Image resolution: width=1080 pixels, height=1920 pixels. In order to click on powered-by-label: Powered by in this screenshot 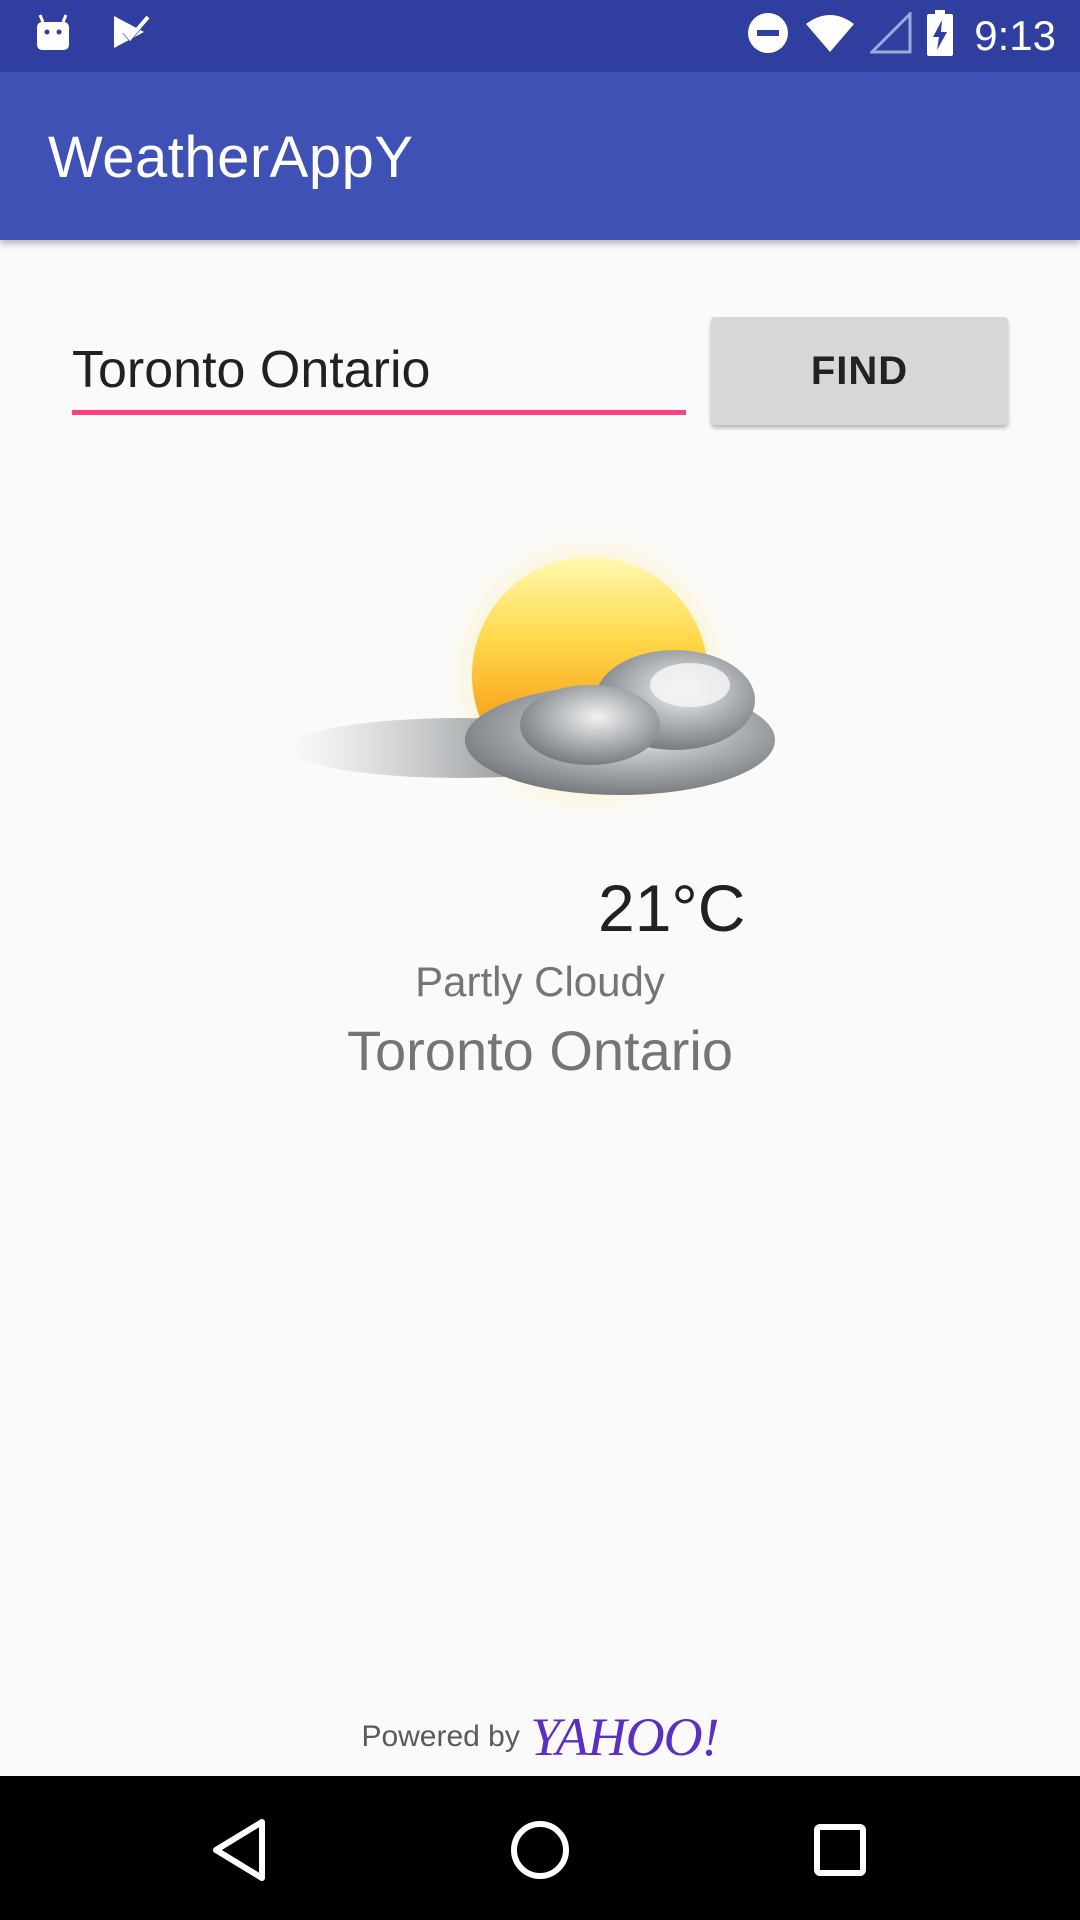, I will do `click(440, 1736)`.